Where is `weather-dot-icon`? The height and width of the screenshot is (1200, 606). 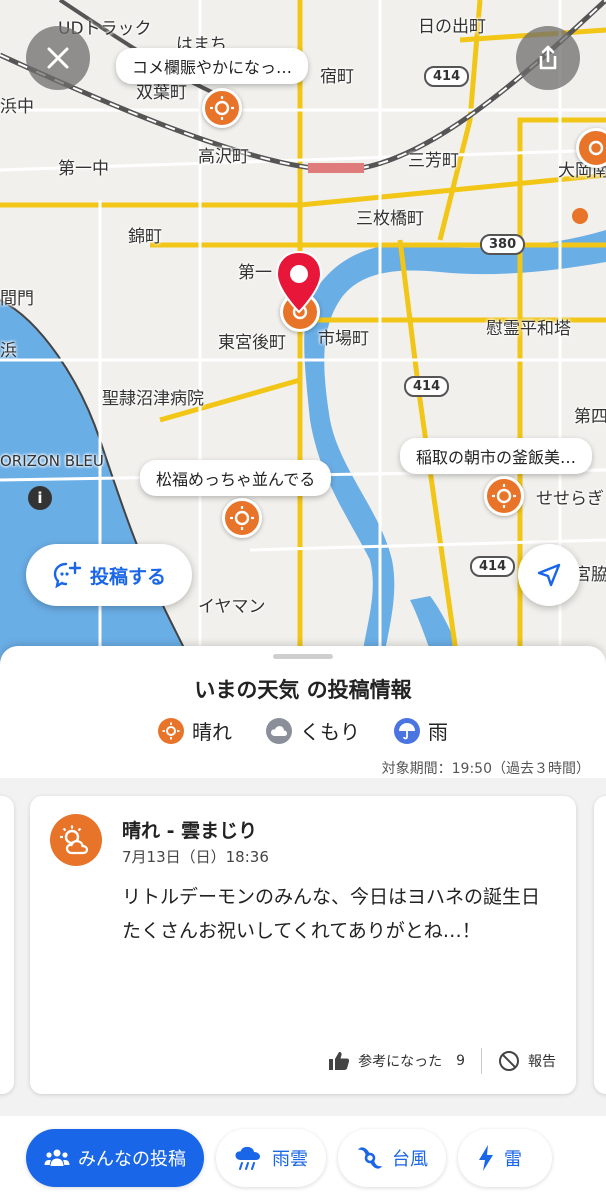
weather-dot-icon is located at coordinates (580, 216).